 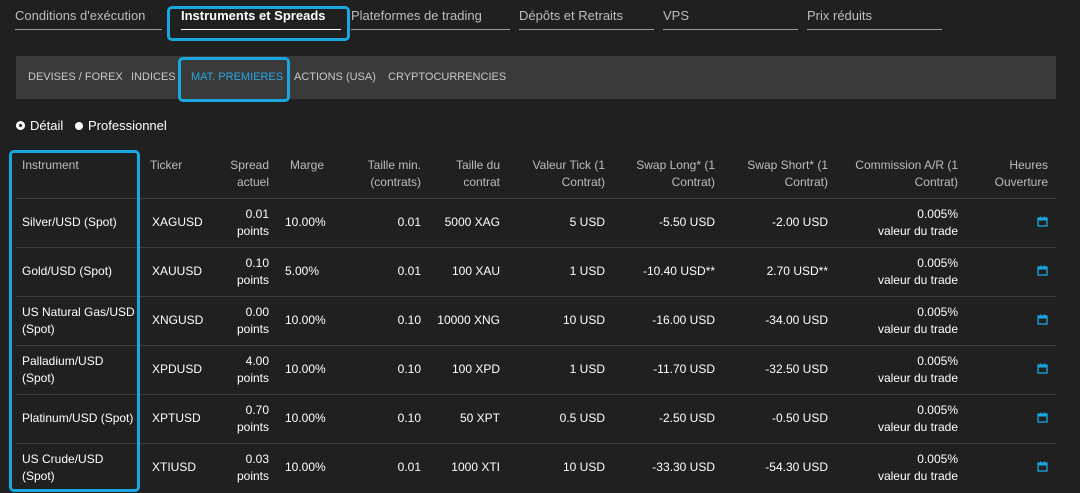 What do you see at coordinates (75, 77) in the screenshot?
I see `subtab-devises-forex: DEVISES / FOREX` at bounding box center [75, 77].